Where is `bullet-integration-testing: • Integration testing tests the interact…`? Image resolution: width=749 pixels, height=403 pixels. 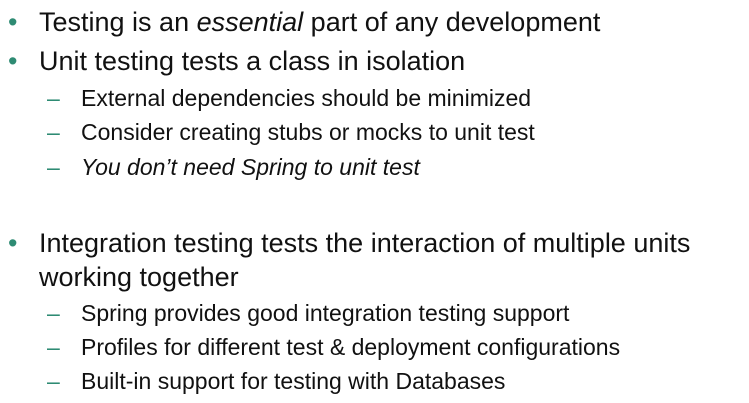
bullet-integration-testing: • Integration testing tests the interact… is located at coordinates (349, 243).